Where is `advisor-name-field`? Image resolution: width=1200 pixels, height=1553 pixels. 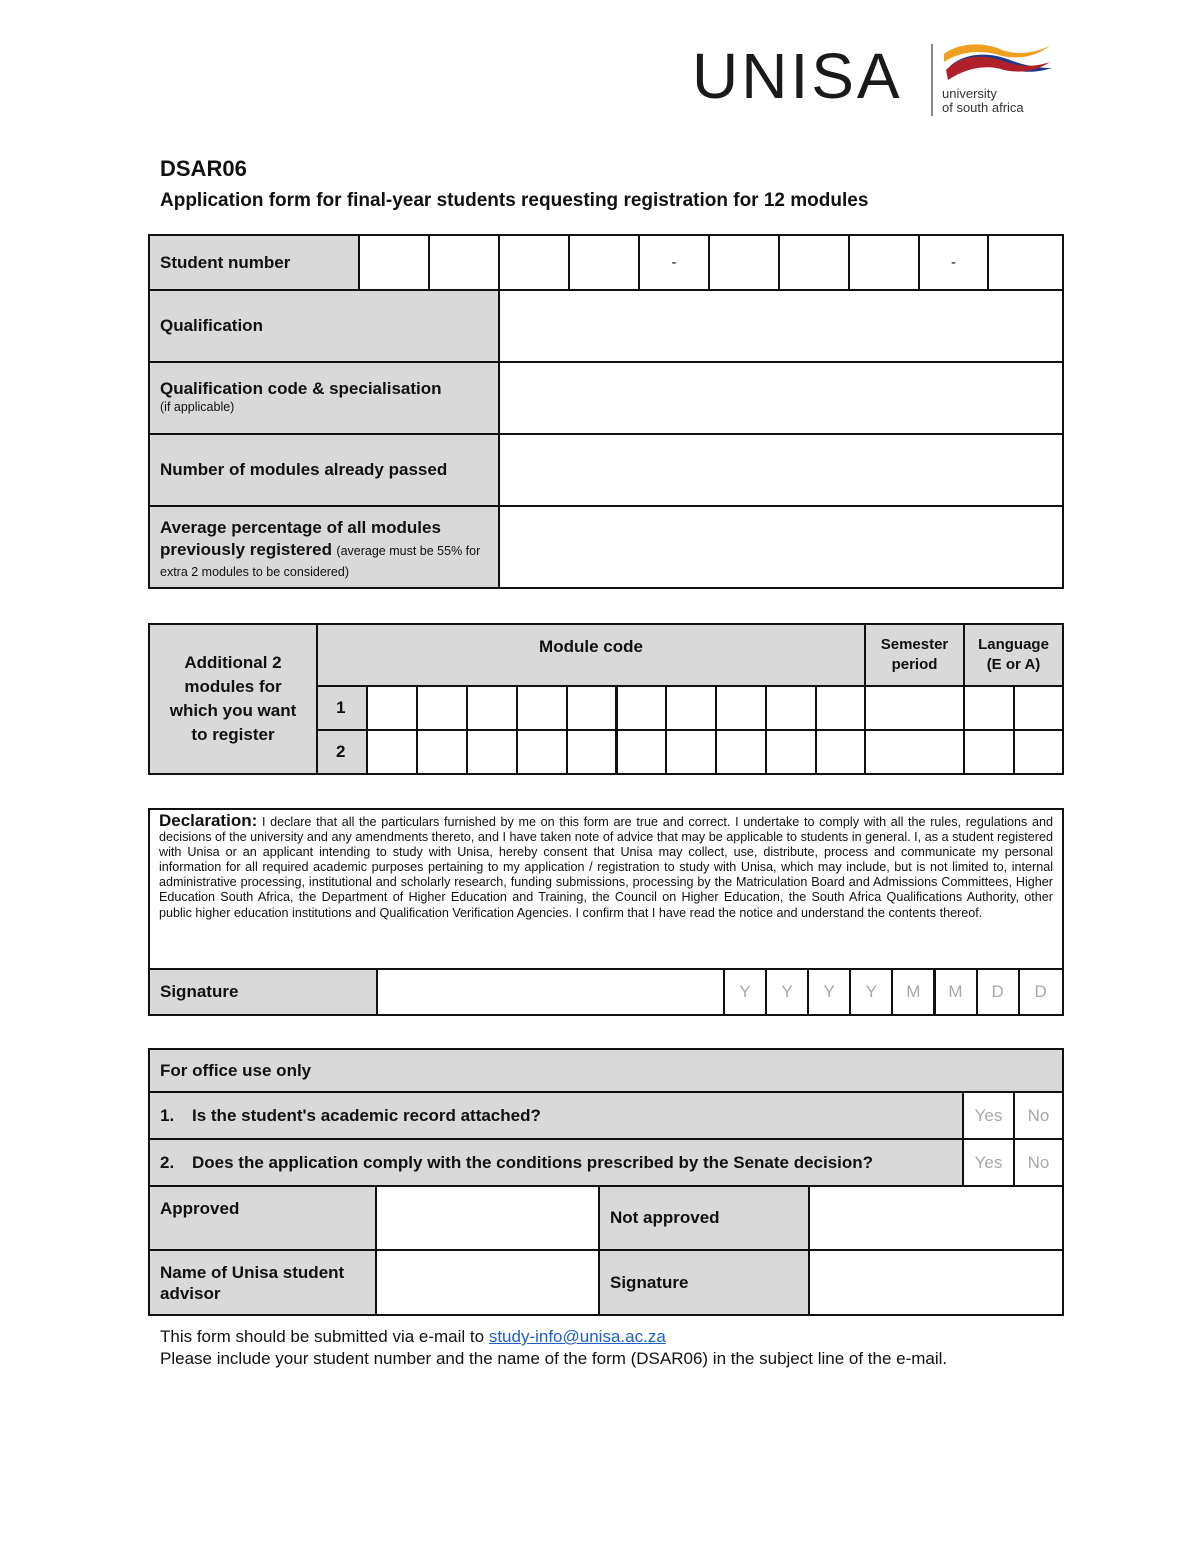
advisor-name-field is located at coordinates (487, 1282).